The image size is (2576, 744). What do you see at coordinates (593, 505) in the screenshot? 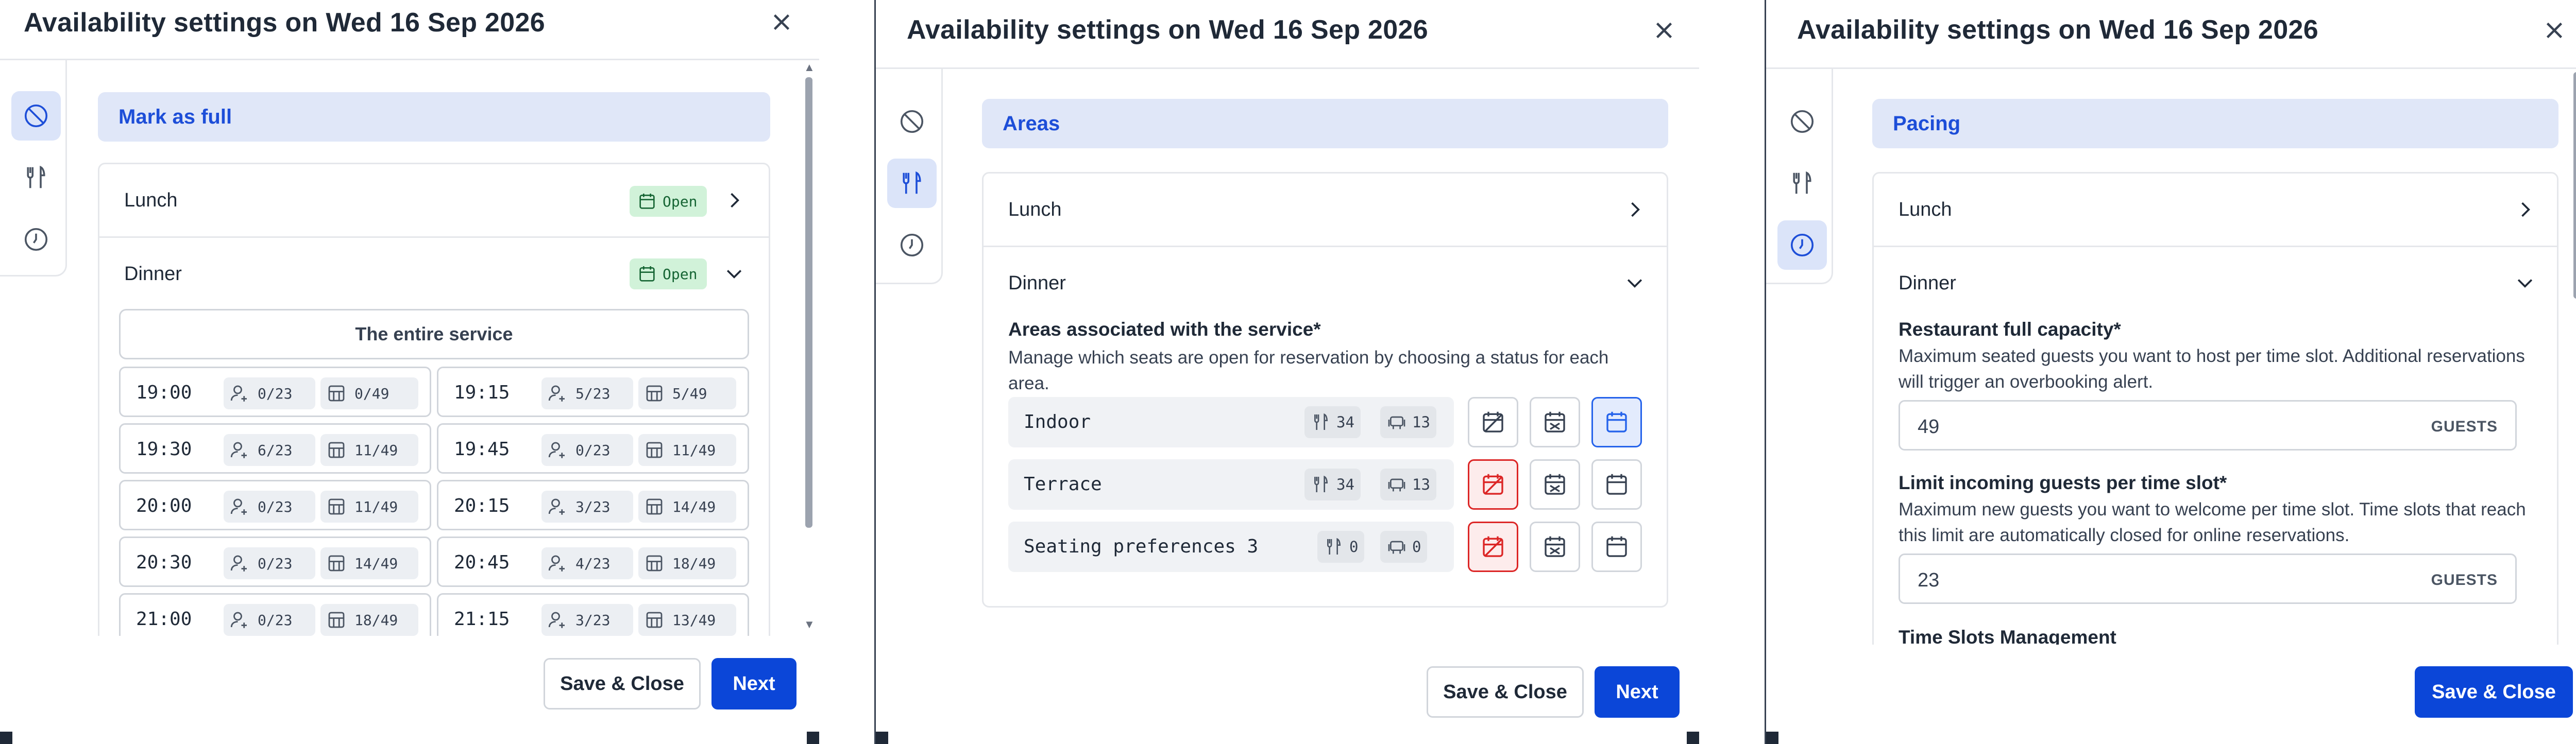
I see `time-slot: 20:15 3/23 14/49` at bounding box center [593, 505].